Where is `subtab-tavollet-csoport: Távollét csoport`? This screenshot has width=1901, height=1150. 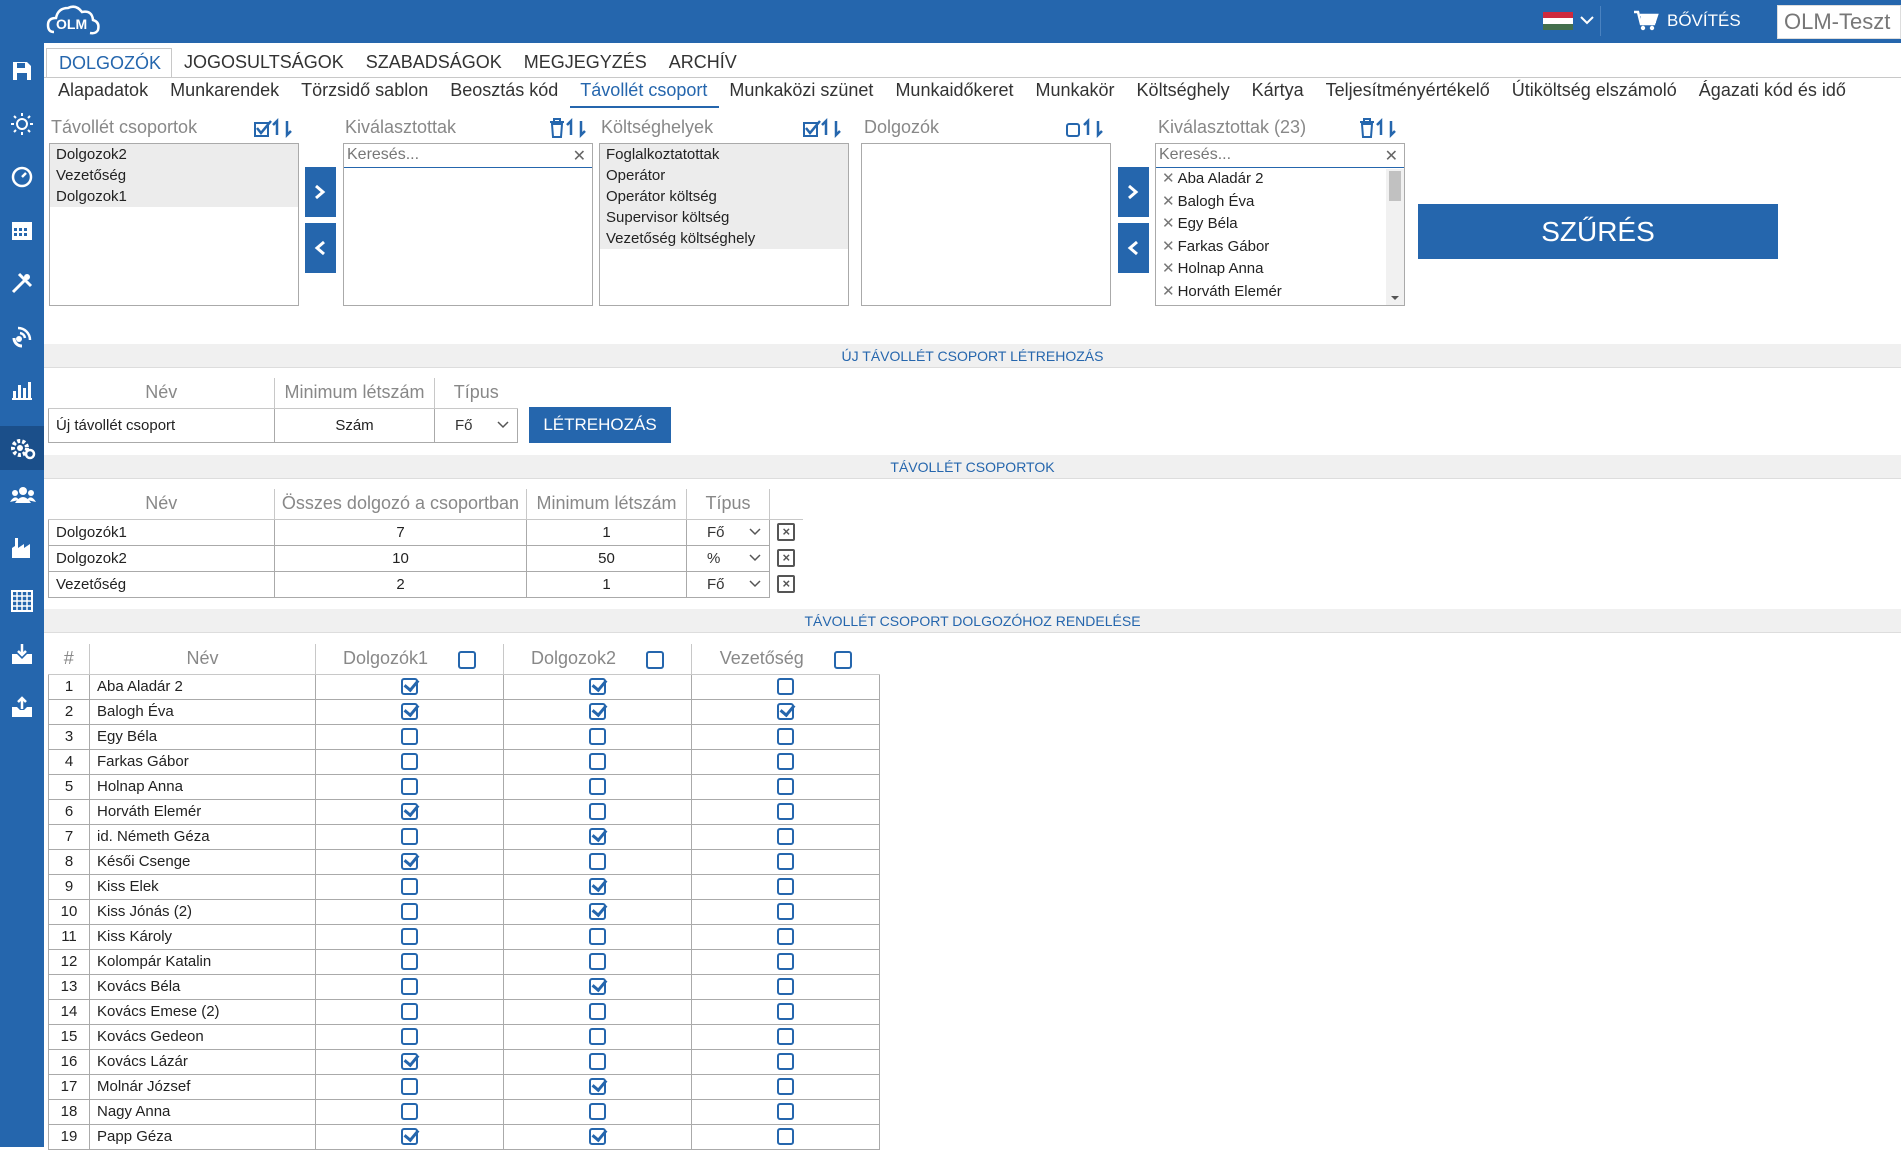
subtab-tavollet-csoport: Távollét csoport is located at coordinates (645, 94).